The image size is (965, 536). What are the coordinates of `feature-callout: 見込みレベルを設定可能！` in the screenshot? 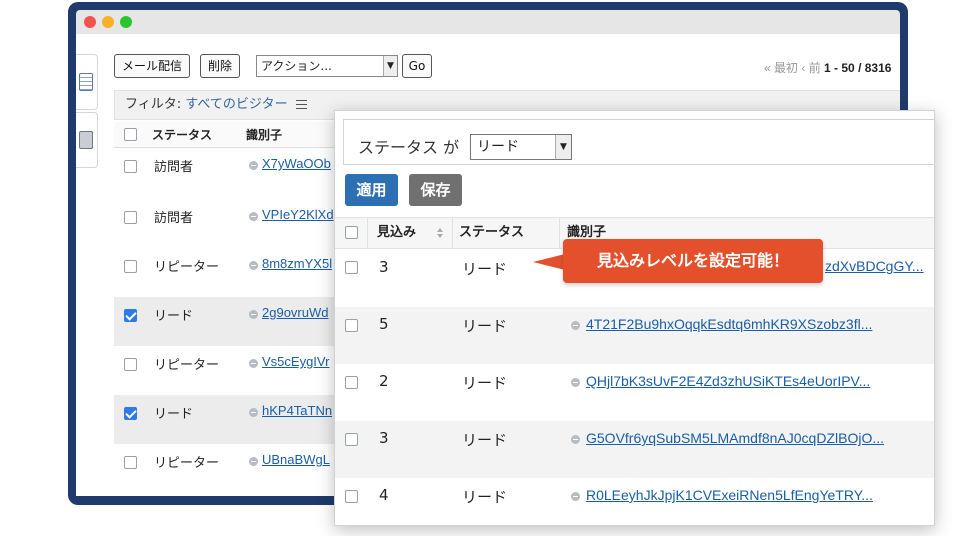 It's located at (693, 261).